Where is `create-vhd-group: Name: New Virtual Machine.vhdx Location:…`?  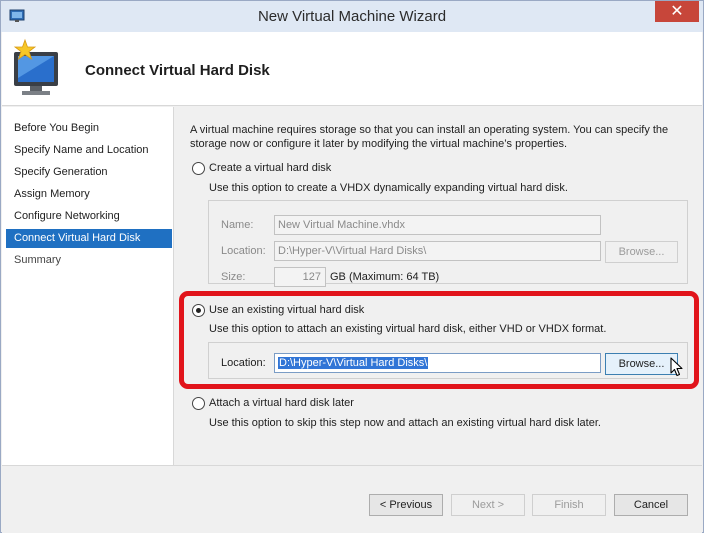 create-vhd-group: Name: New Virtual Machine.vhdx Location:… is located at coordinates (448, 243).